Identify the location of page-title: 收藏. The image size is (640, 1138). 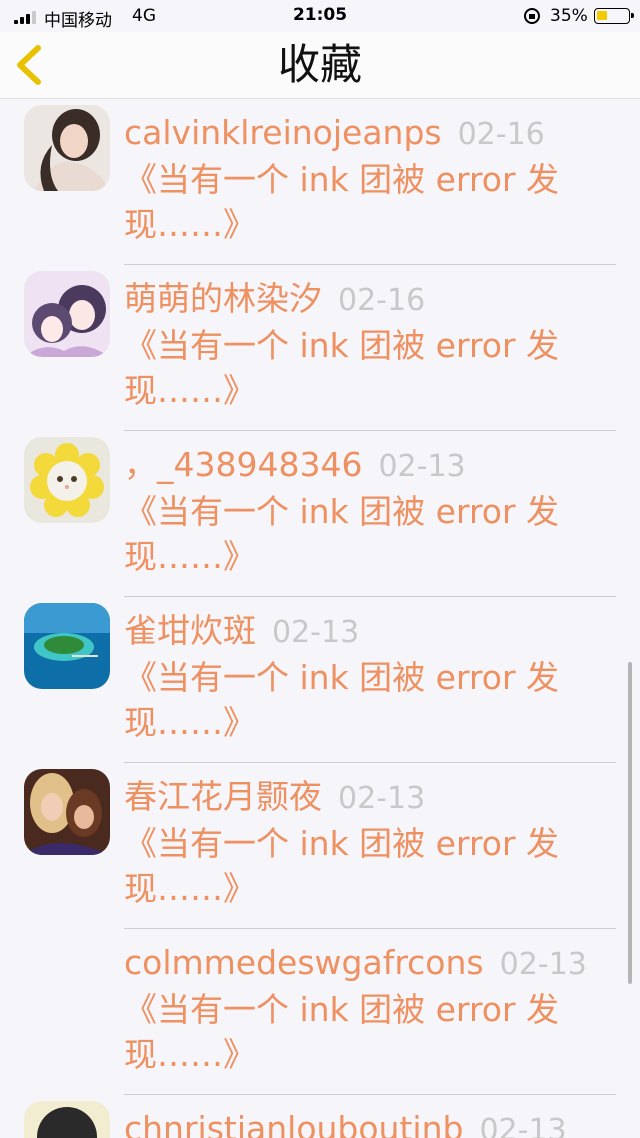
(319, 64).